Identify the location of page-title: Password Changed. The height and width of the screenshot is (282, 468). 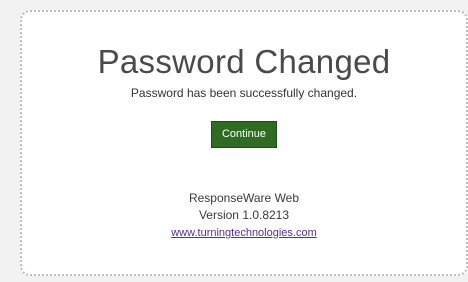
(244, 61).